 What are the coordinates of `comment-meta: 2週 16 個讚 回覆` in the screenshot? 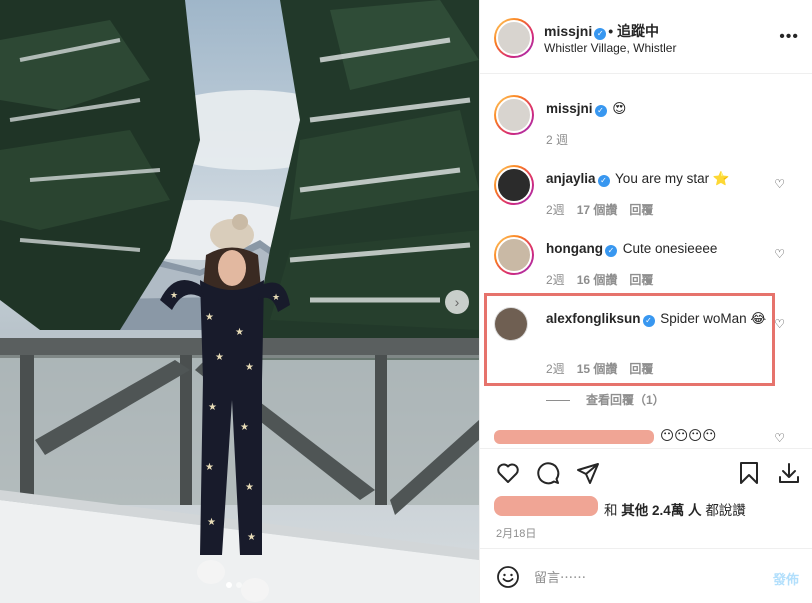 It's located at (605, 279).